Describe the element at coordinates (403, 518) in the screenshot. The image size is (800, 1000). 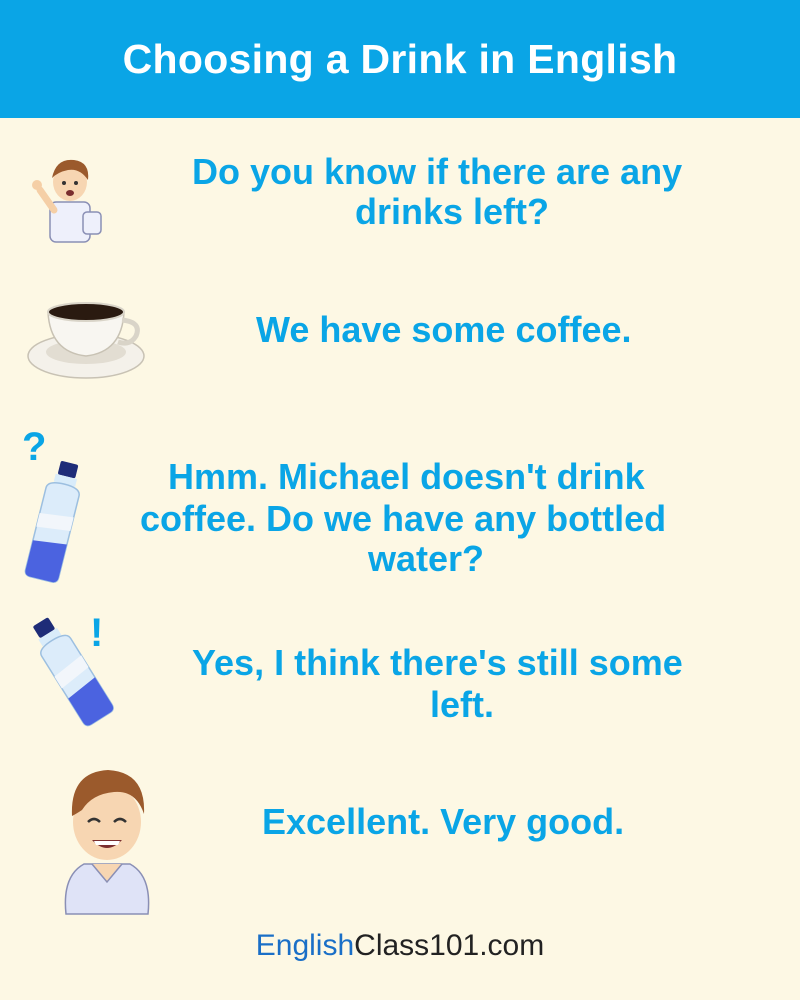
I see `dialogue-3-line-2: coffee. Do we have any bottled` at that location.